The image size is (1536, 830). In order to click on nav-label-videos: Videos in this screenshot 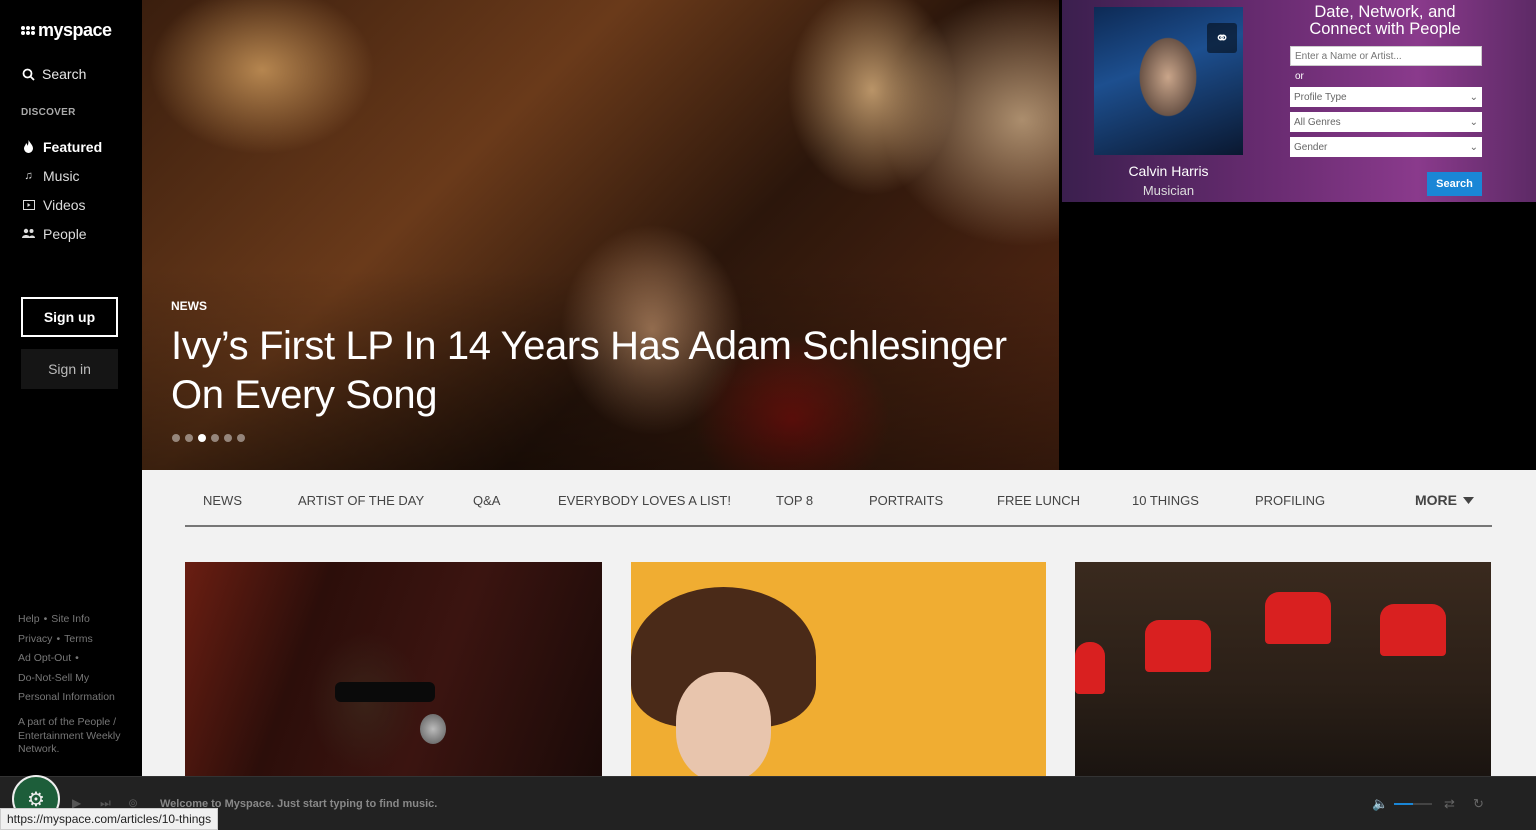, I will do `click(64, 204)`.